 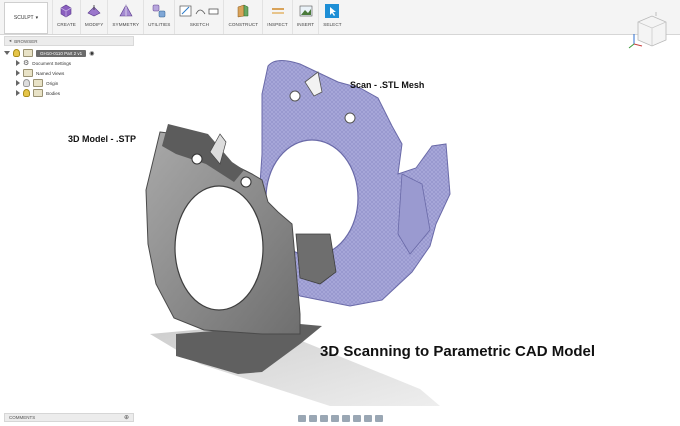 I want to click on sketch-icon, so click(x=186, y=11).